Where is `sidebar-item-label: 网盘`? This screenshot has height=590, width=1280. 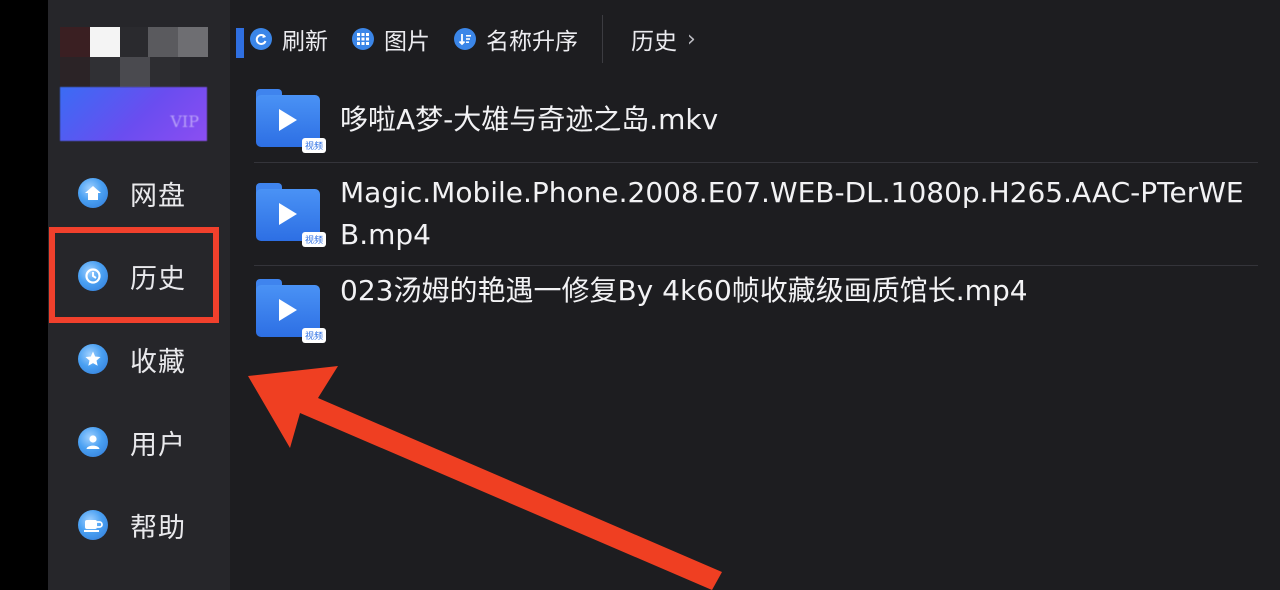 sidebar-item-label: 网盘 is located at coordinates (158, 196).